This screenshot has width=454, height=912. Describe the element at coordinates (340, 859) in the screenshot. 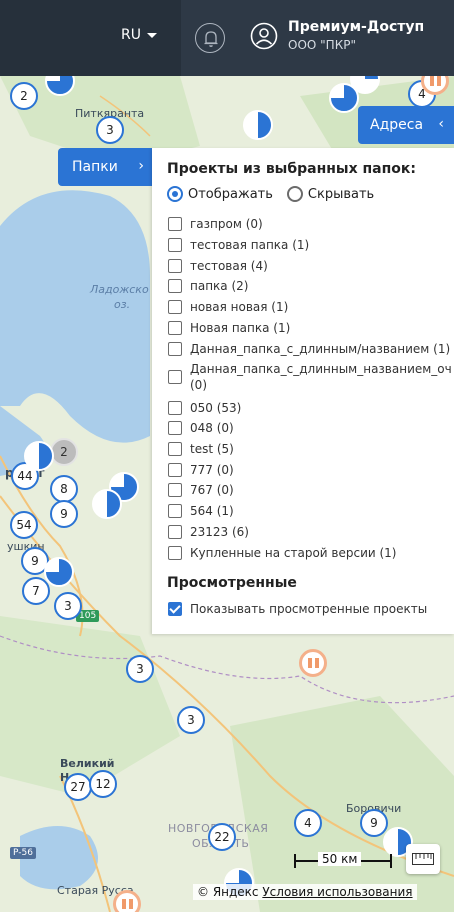

I see `scale-label: 50 км` at that location.